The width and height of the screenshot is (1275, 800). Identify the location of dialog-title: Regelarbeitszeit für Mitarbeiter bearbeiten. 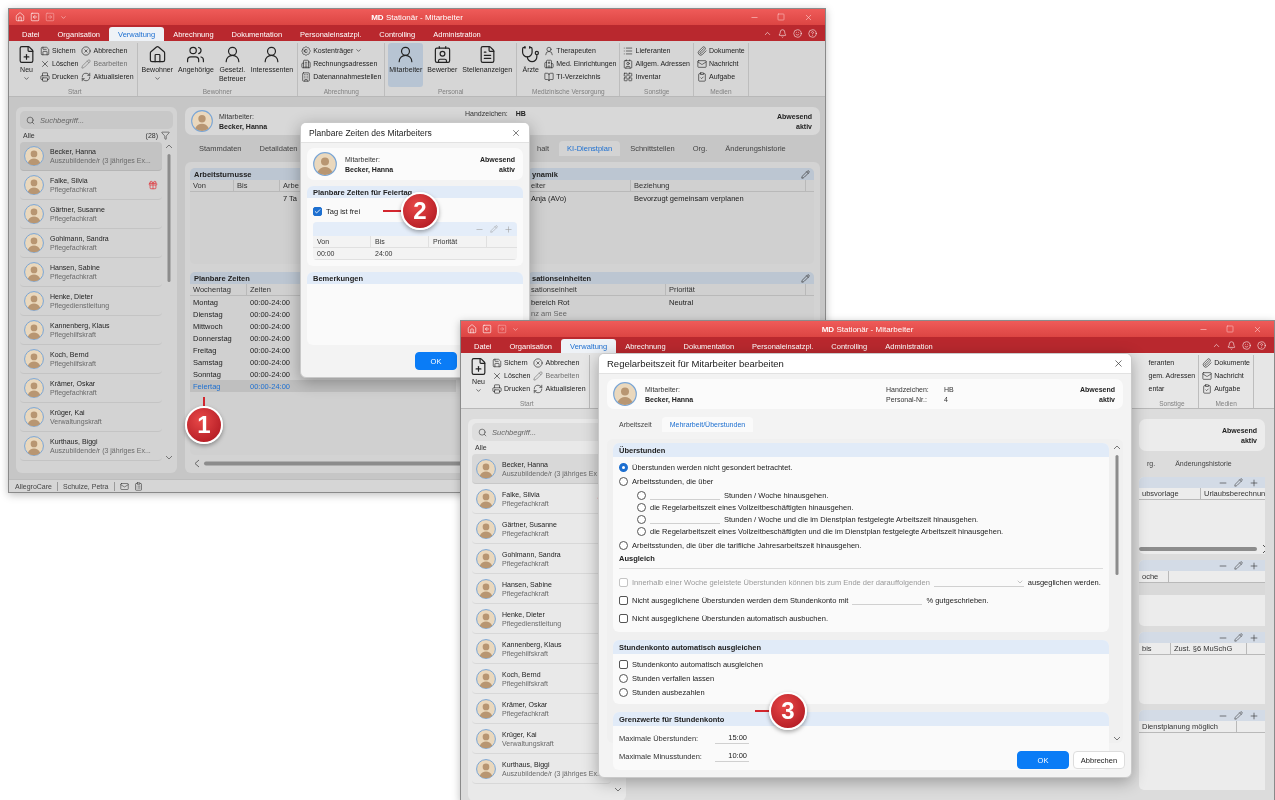
(696, 363).